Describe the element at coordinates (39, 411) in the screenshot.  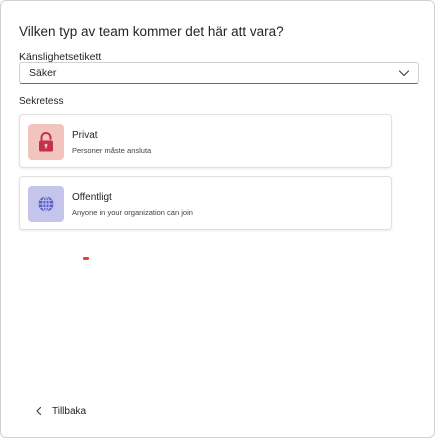
I see `chevron-left-icon` at that location.